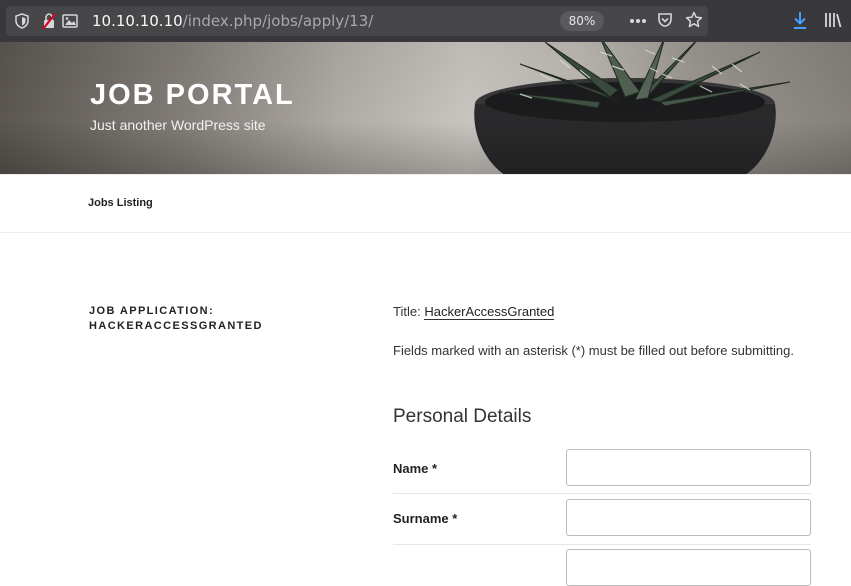 Image resolution: width=851 pixels, height=586 pixels. I want to click on name-field-label: Name *, so click(415, 468).